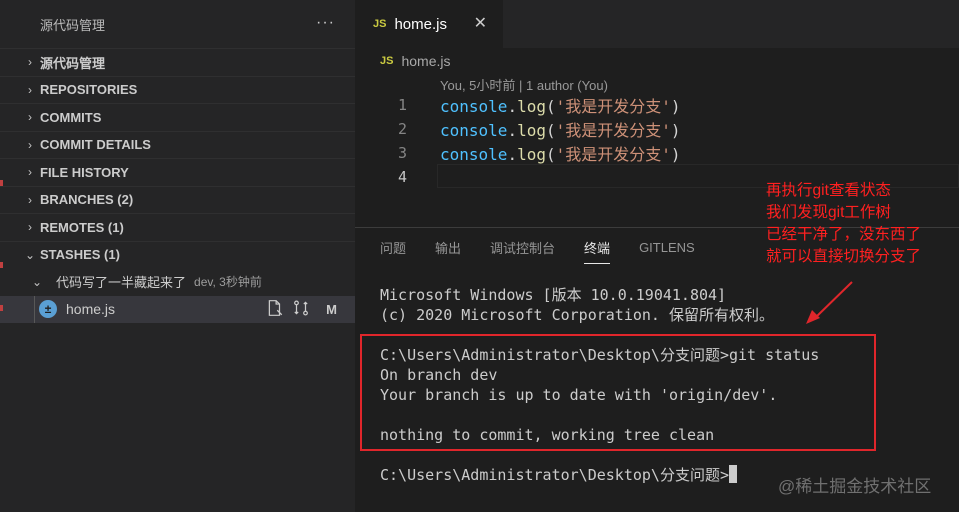 The height and width of the screenshot is (512, 959). I want to click on terminal-line: (c) 2020 Microsoft Corporation. 保留所有权利。, so click(599, 315).